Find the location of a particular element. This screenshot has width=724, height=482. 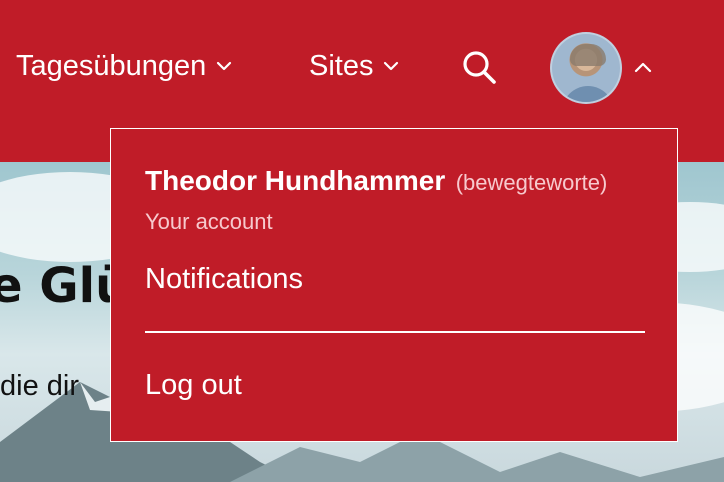

avatar-hair is located at coordinates (588, 55).